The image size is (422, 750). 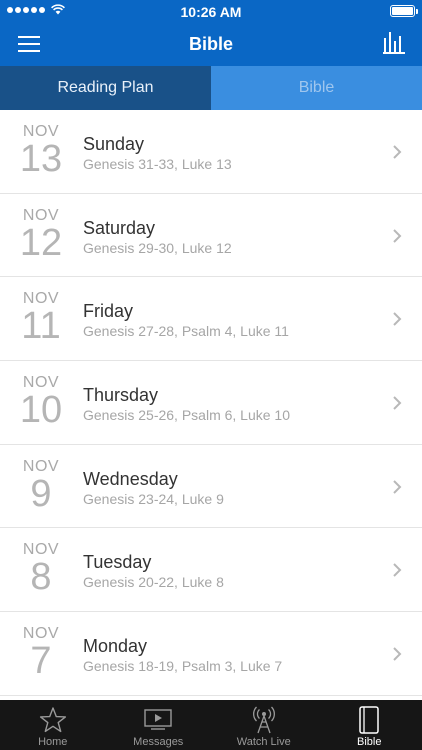 I want to click on date-block: NOV 11, so click(x=41, y=319).